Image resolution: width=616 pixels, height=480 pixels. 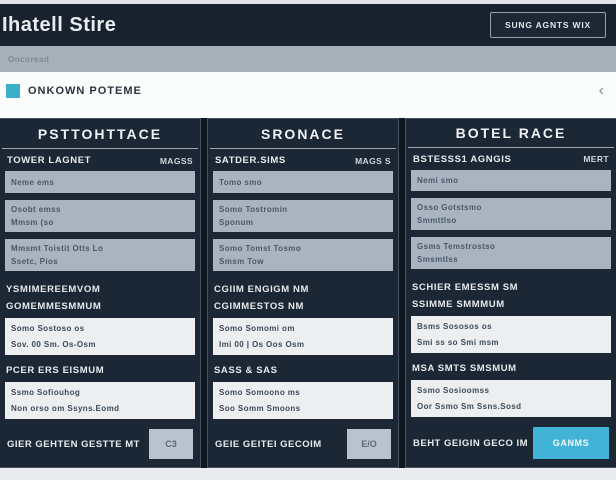 What do you see at coordinates (259, 306) in the screenshot?
I see `section-heading-line: CGIMMESTOS NM` at bounding box center [259, 306].